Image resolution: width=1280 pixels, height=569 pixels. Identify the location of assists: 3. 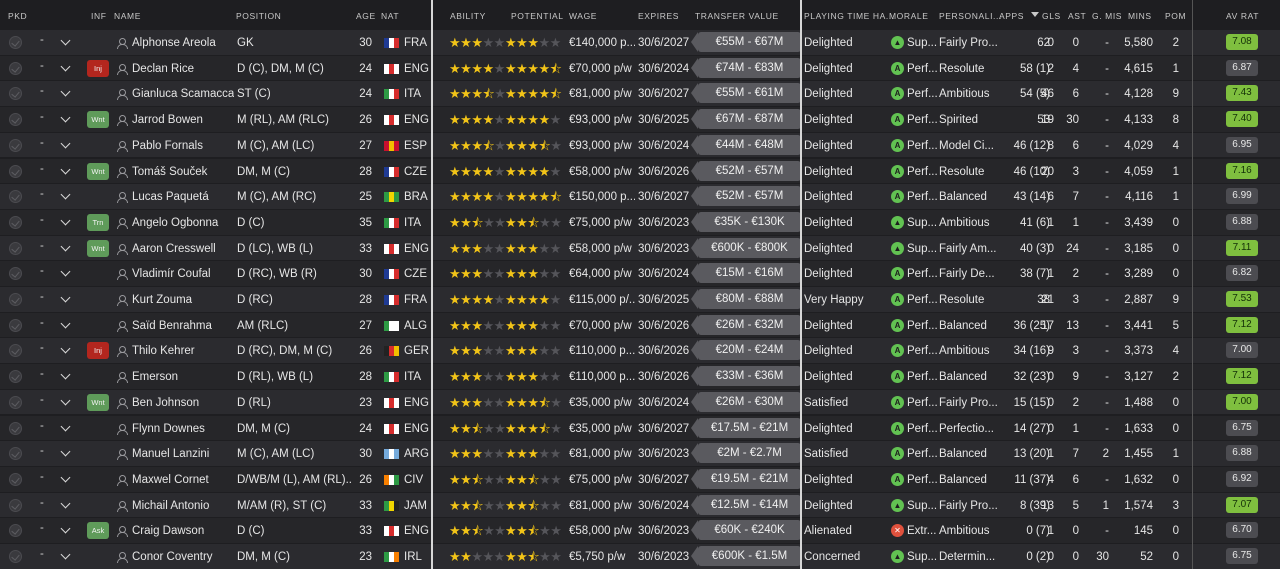
(1075, 351).